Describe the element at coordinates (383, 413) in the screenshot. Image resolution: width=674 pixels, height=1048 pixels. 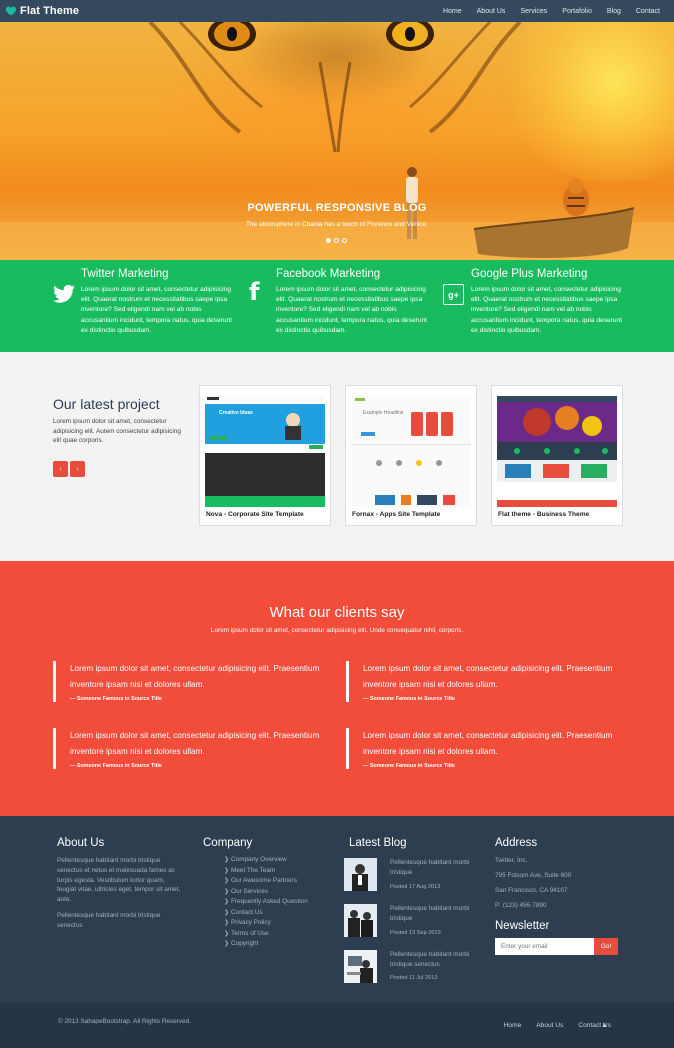
I see `thumbnail-heading: Example Headline` at that location.